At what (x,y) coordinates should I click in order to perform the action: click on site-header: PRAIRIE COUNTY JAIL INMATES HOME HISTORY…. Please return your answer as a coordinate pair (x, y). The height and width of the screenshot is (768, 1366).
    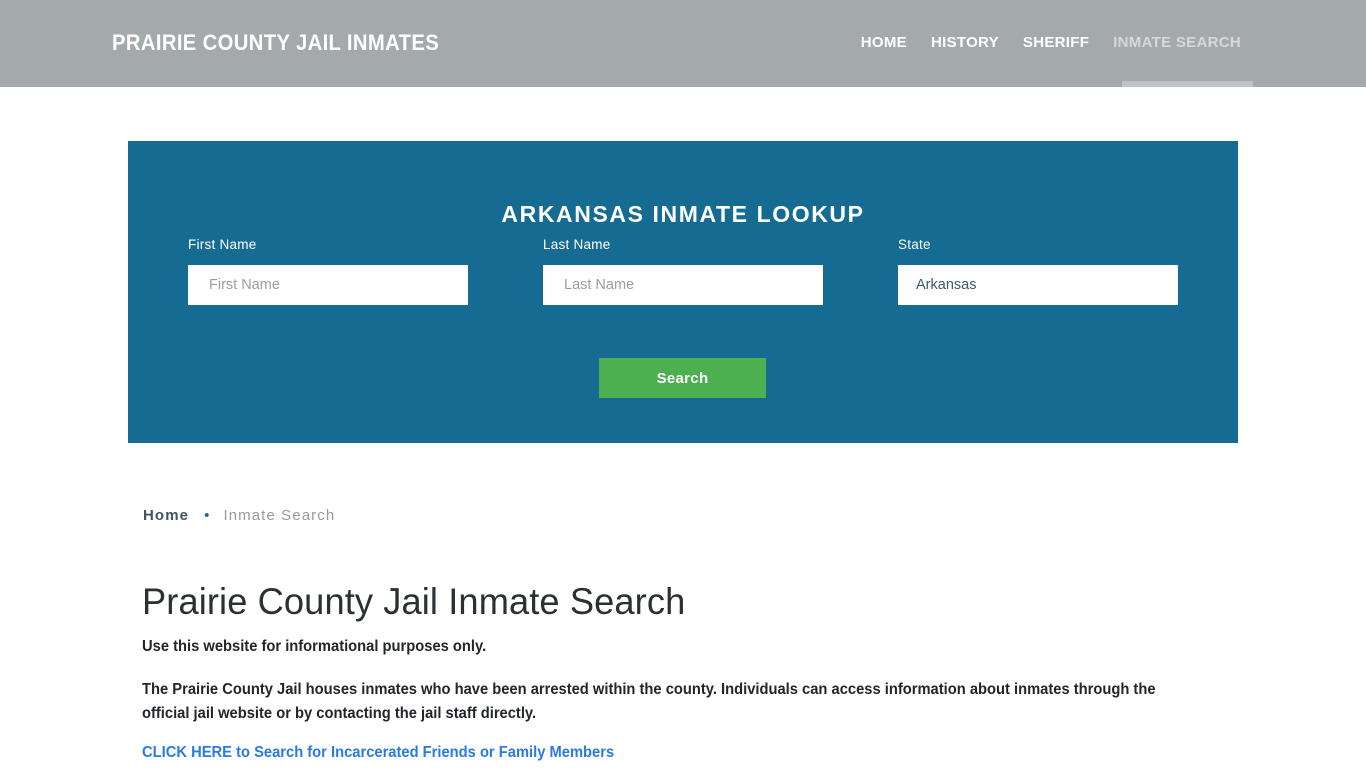
    Looking at the image, I should click on (683, 43).